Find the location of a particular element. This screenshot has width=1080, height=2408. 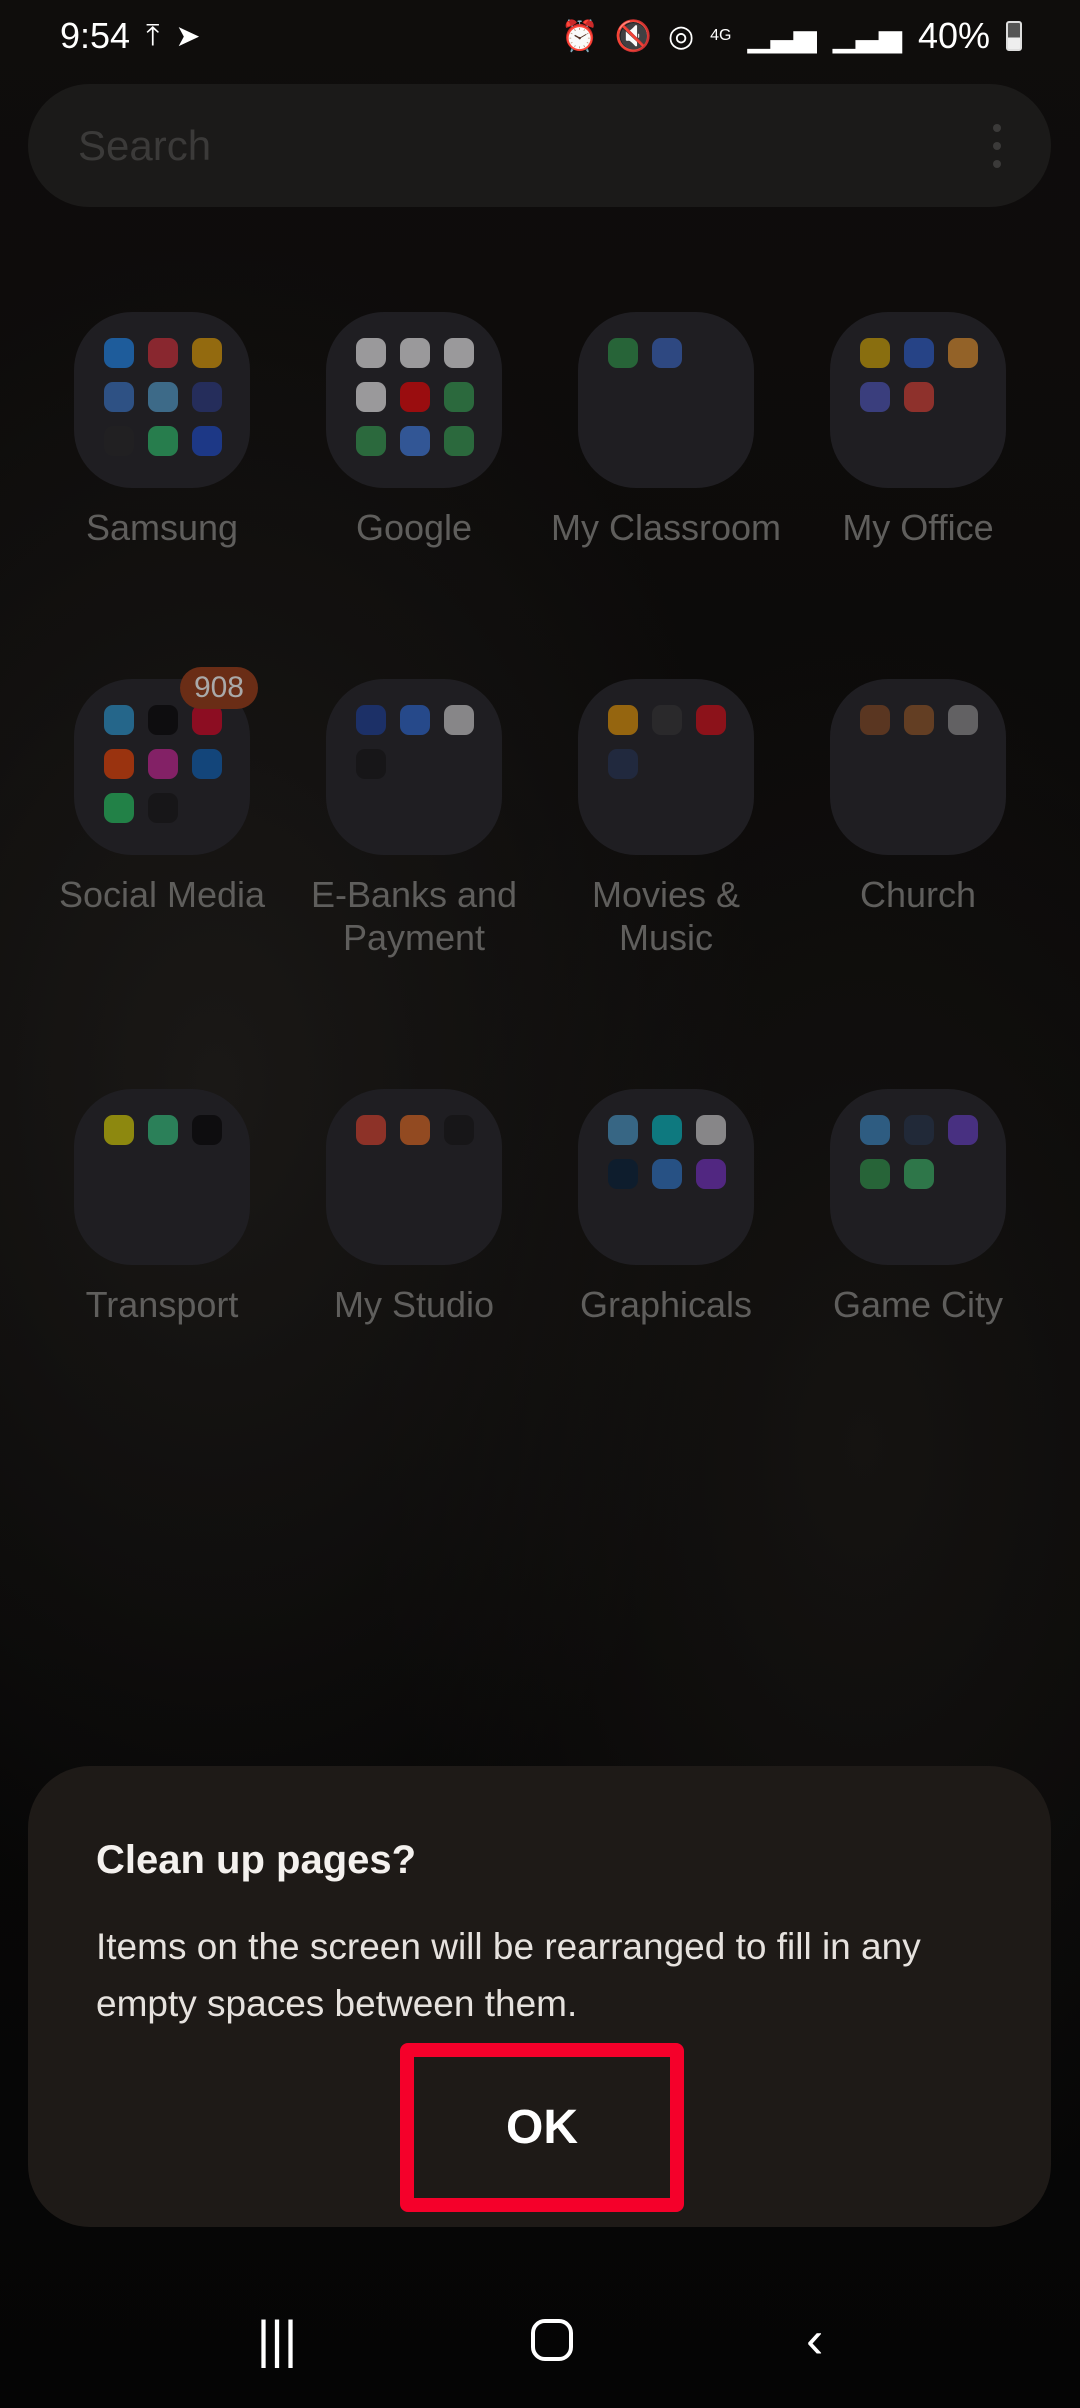

folder-my-studio: My Studio is located at coordinates (414, 1207).